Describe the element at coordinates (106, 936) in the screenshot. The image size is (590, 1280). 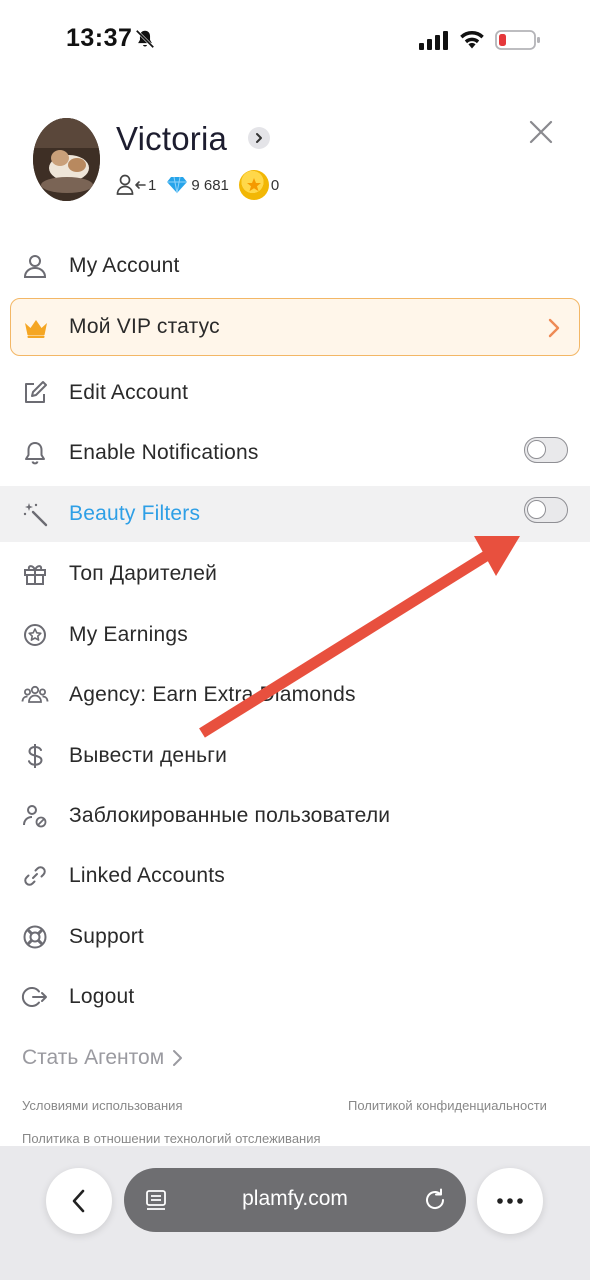
I see `menu-label: Support` at that location.